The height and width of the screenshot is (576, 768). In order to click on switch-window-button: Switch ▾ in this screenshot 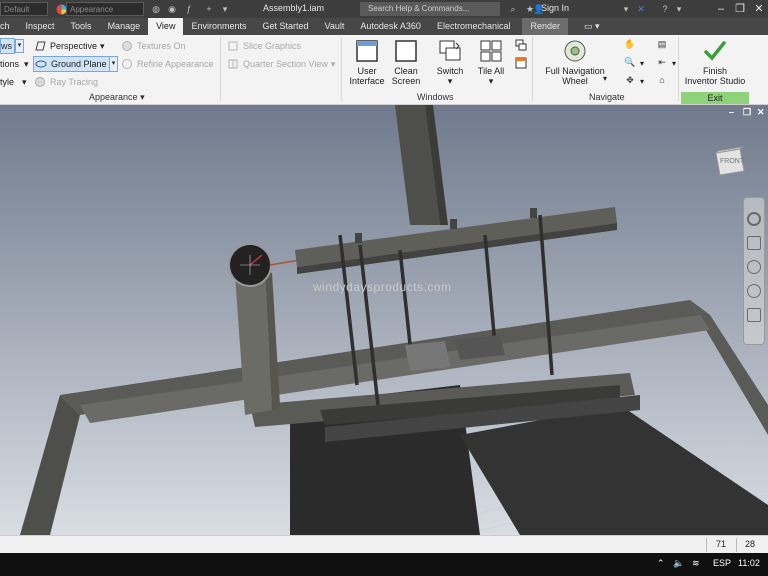, I will do `click(450, 62)`.